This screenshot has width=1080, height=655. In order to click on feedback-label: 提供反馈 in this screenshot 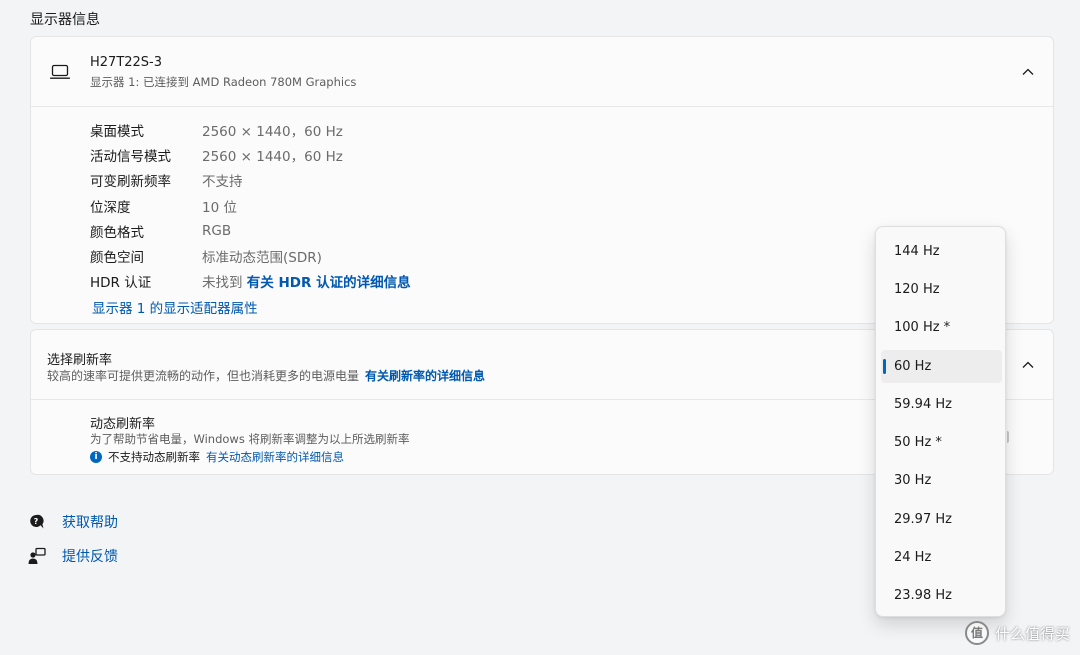, I will do `click(90, 557)`.